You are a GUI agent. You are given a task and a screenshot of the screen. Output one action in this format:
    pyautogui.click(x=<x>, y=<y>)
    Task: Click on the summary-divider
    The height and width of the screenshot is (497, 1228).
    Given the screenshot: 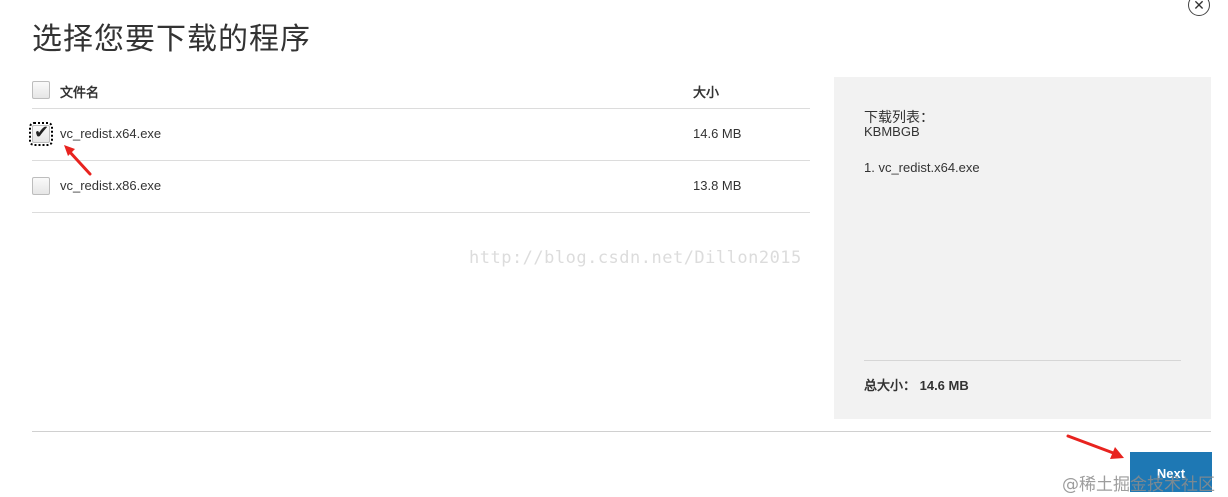 What is the action you would take?
    pyautogui.click(x=1022, y=360)
    